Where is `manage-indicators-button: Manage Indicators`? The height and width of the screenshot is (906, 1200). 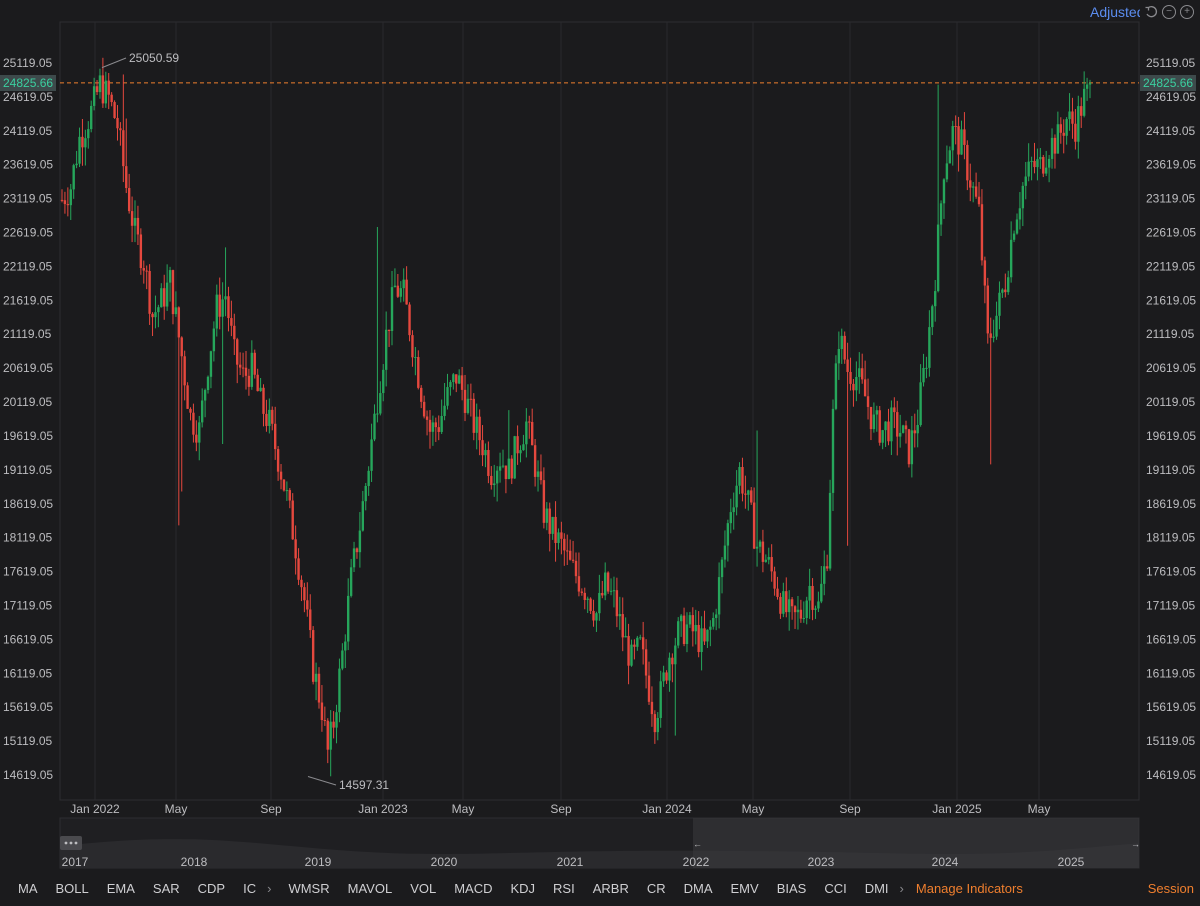 manage-indicators-button: Manage Indicators is located at coordinates (969, 888).